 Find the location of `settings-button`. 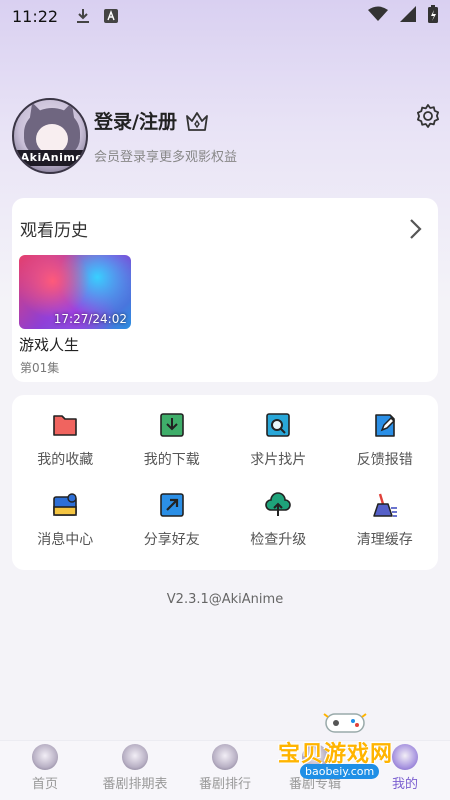

settings-button is located at coordinates (428, 118).